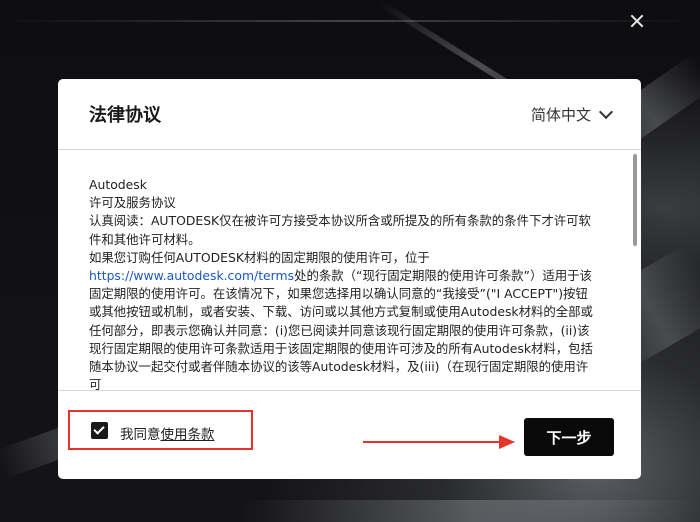  Describe the element at coordinates (634, 270) in the screenshot. I see `scrollbar` at that location.